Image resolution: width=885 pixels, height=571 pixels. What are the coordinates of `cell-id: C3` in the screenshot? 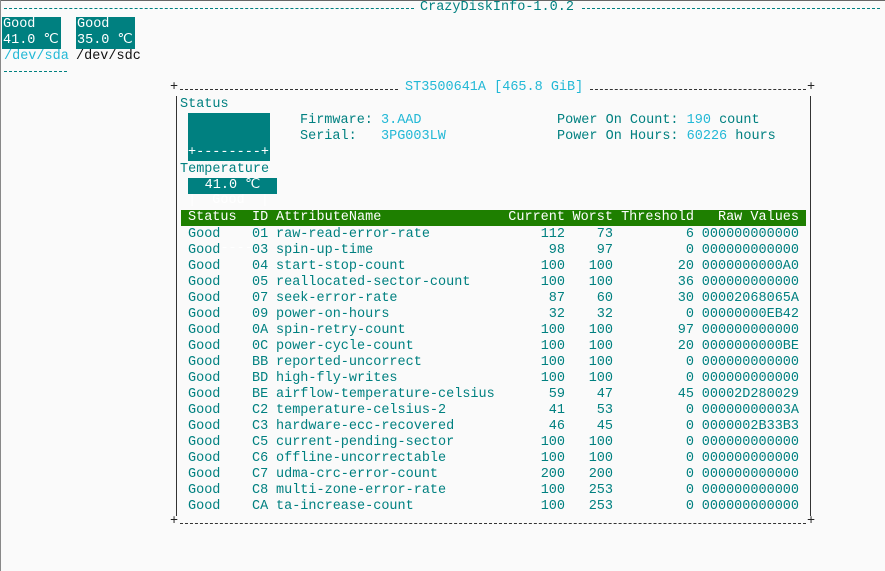 It's located at (260, 426).